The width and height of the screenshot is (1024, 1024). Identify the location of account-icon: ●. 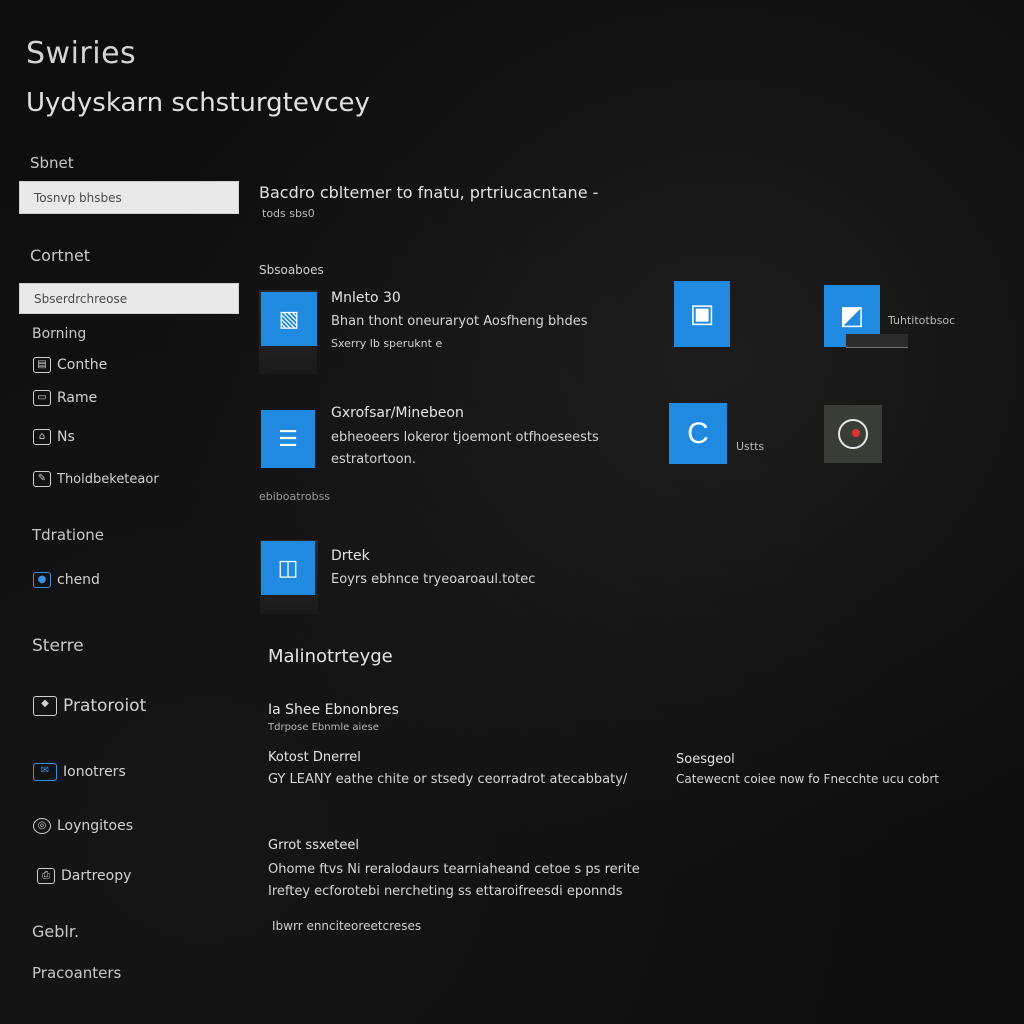
(42, 580).